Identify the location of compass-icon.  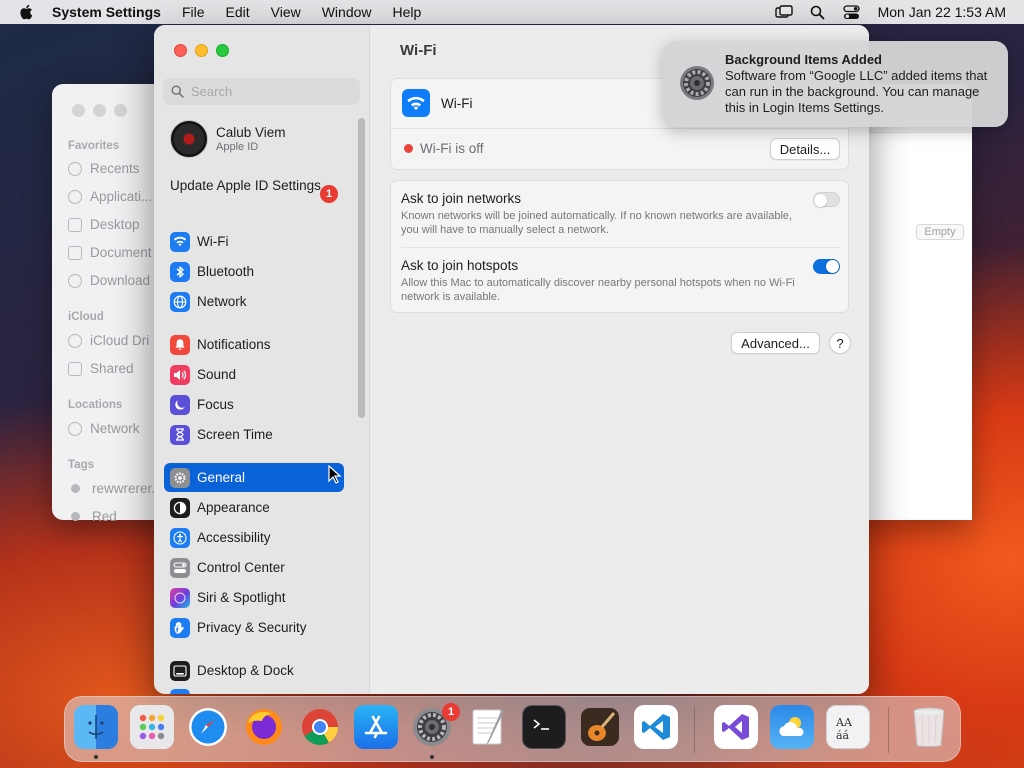
(208, 727).